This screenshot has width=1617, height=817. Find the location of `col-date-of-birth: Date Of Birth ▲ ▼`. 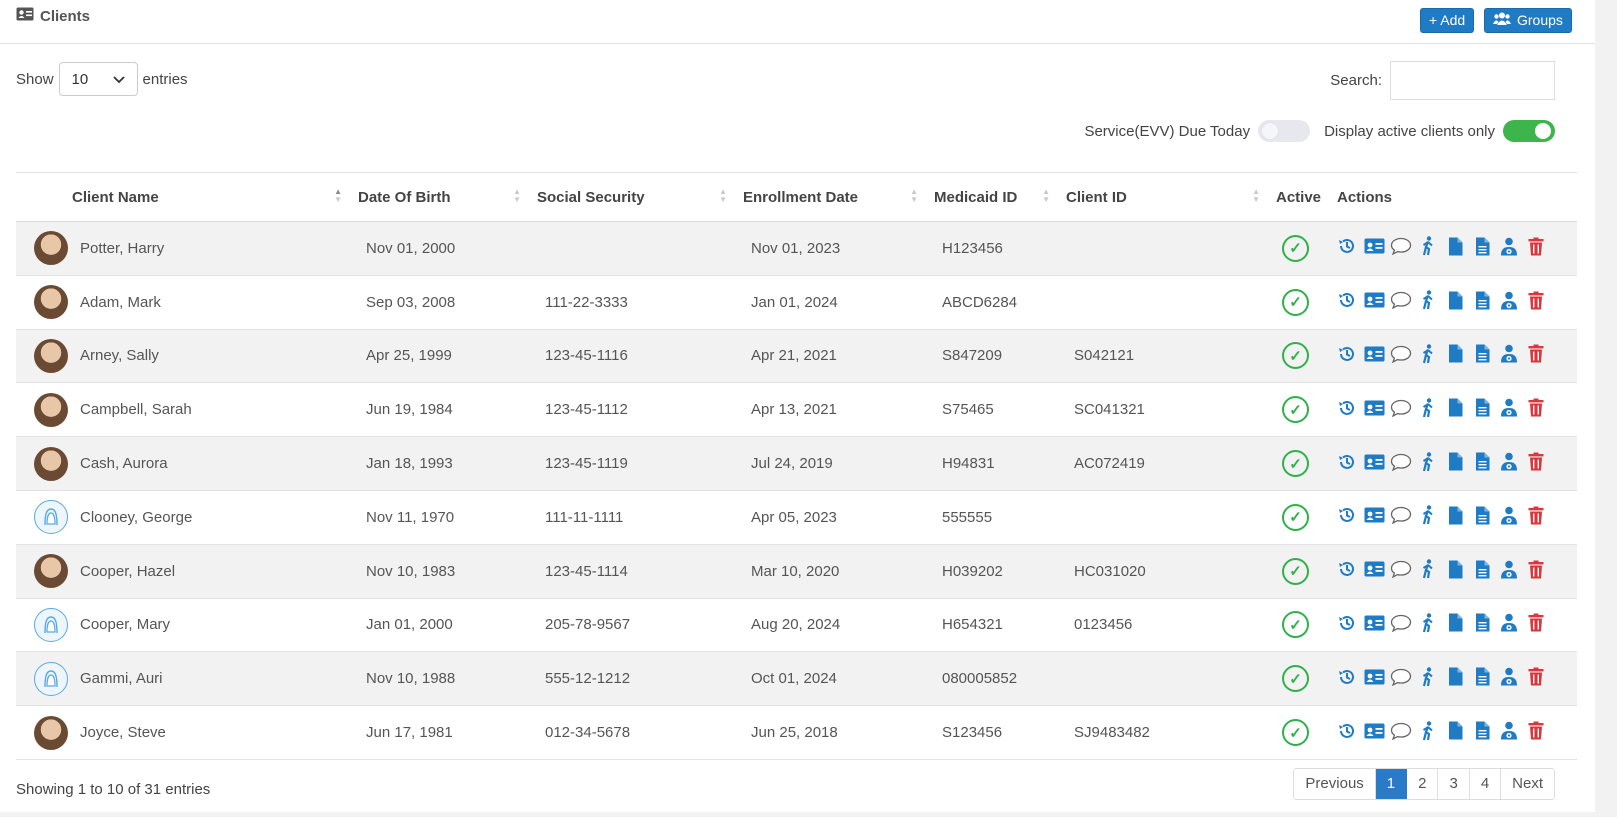

col-date-of-birth: Date Of Birth ▲ ▼ is located at coordinates (439, 197).